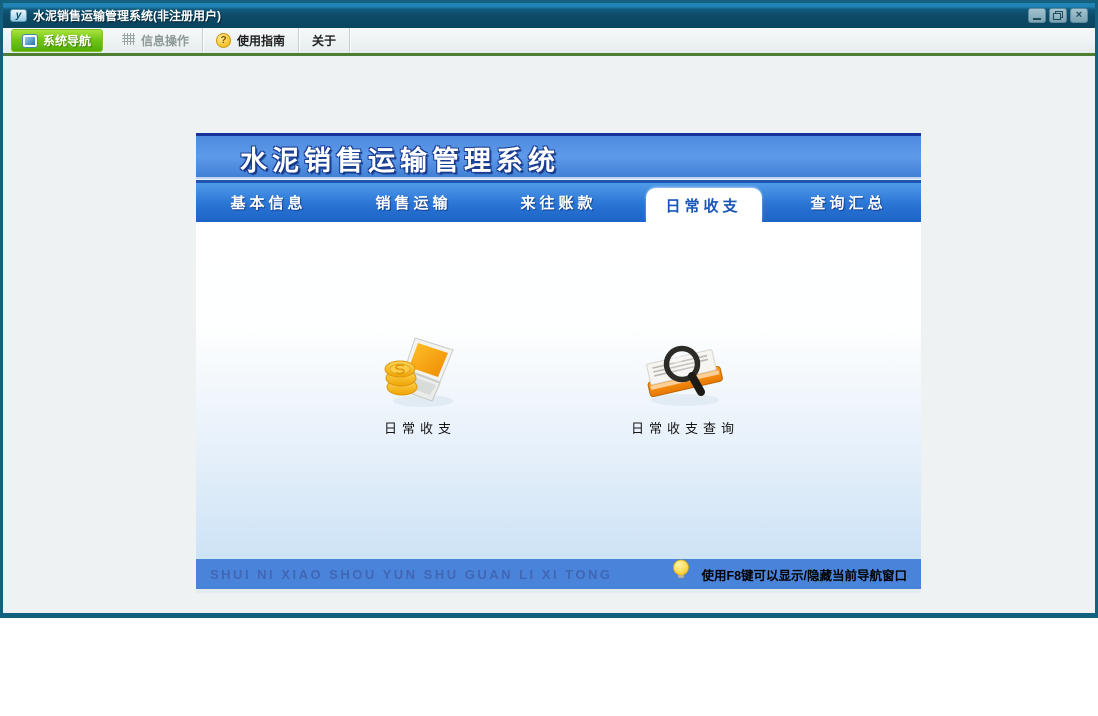  I want to click on shortcut-label: 日常收支, so click(419, 428).